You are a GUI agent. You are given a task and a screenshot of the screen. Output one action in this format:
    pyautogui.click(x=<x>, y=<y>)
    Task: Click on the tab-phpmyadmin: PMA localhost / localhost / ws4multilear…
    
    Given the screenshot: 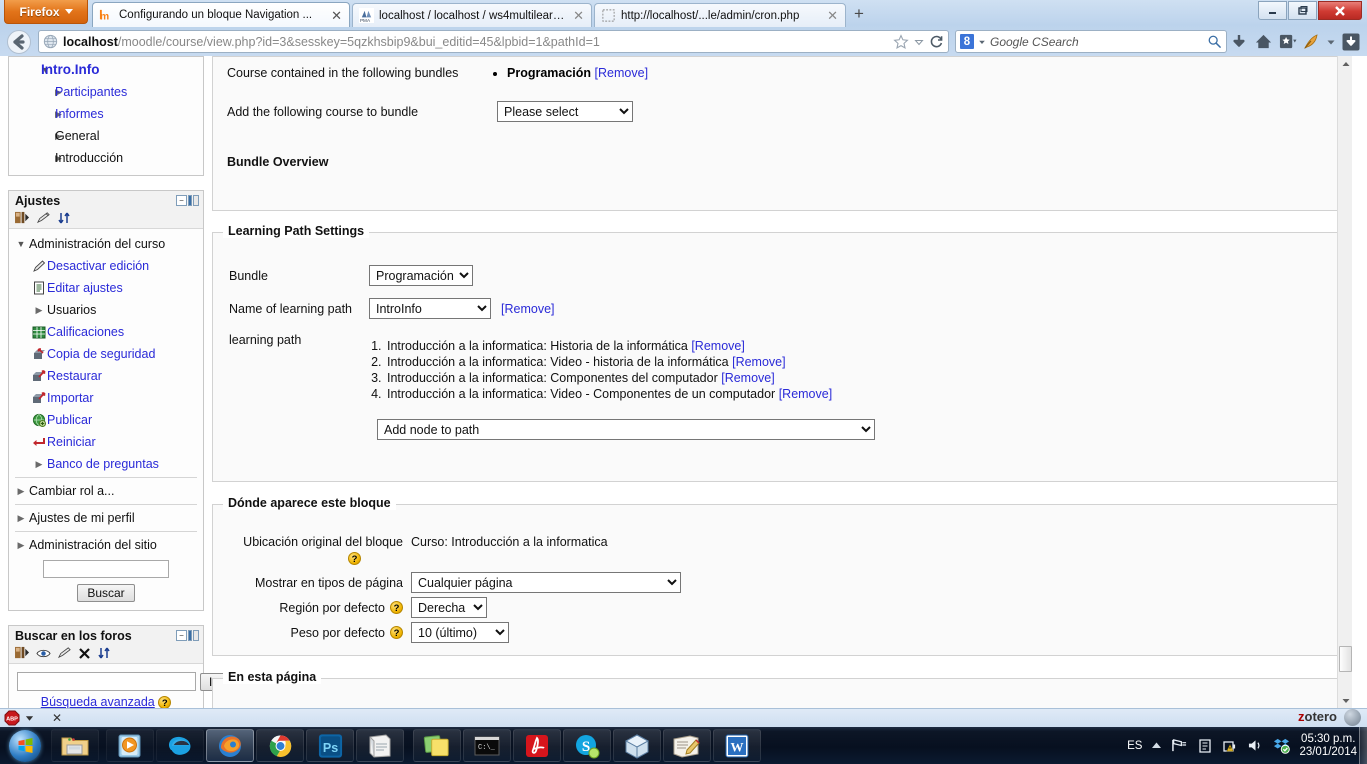 What is the action you would take?
    pyautogui.click(x=472, y=15)
    